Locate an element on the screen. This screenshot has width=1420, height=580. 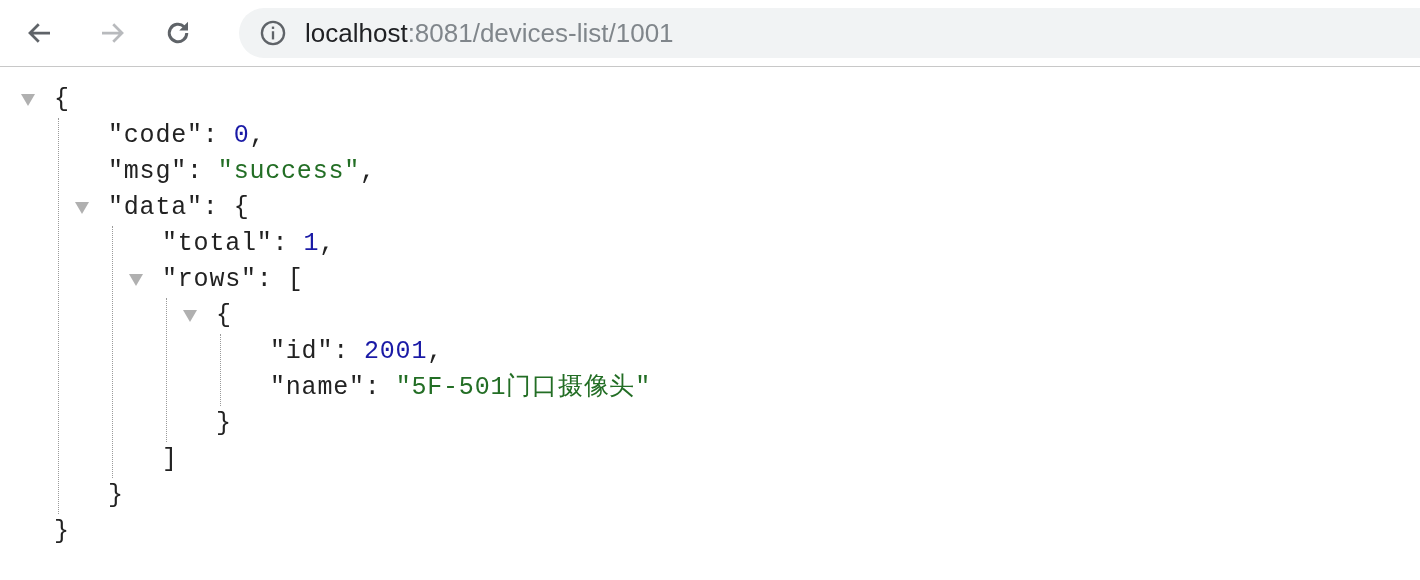
json-key: "id": is located at coordinates (309, 352).